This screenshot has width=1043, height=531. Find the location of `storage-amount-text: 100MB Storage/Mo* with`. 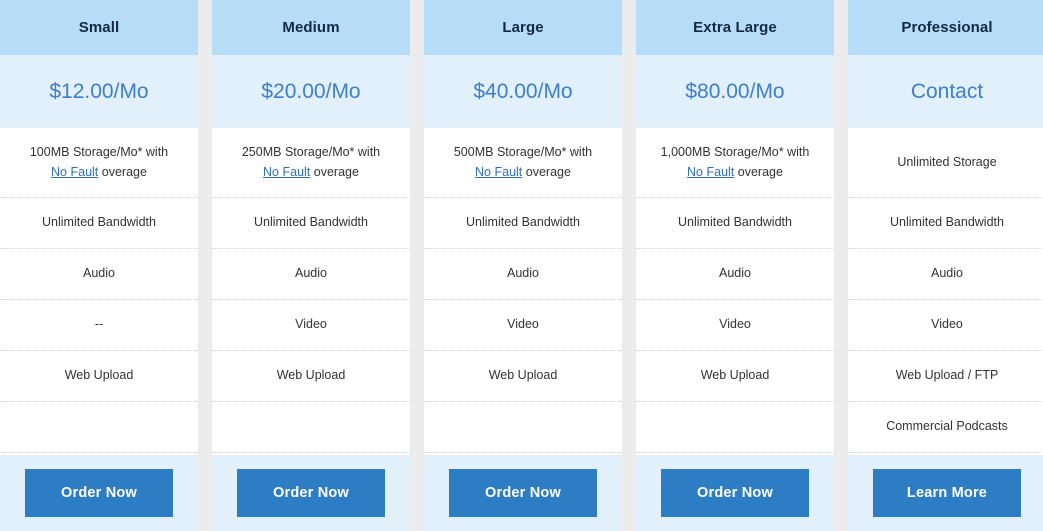

storage-amount-text: 100MB Storage/Mo* with is located at coordinates (99, 152).